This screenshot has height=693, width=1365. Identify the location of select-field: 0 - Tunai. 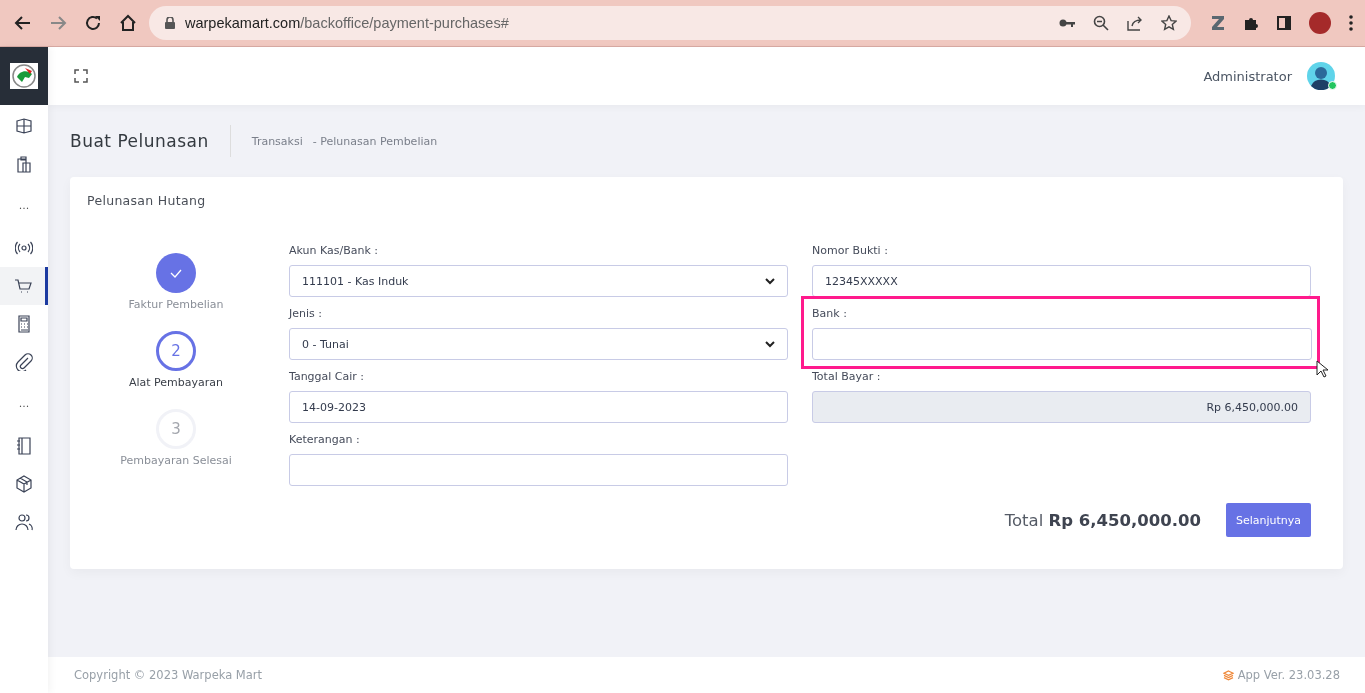
(538, 344).